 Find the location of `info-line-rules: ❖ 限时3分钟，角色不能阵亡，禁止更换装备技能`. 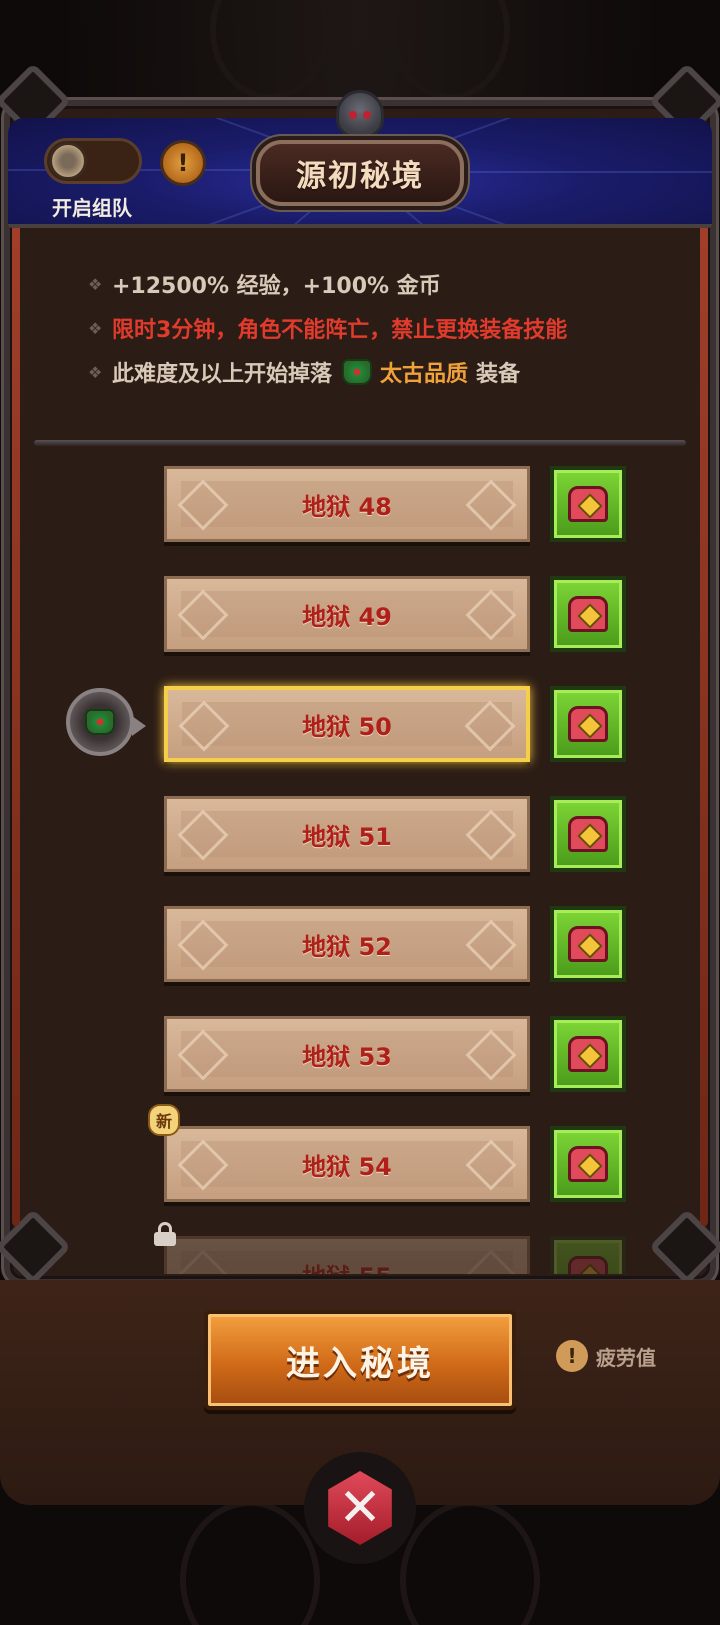

info-line-rules: ❖ 限时3分钟，角色不能阵亡，禁止更换装备技能 is located at coordinates (327, 328).